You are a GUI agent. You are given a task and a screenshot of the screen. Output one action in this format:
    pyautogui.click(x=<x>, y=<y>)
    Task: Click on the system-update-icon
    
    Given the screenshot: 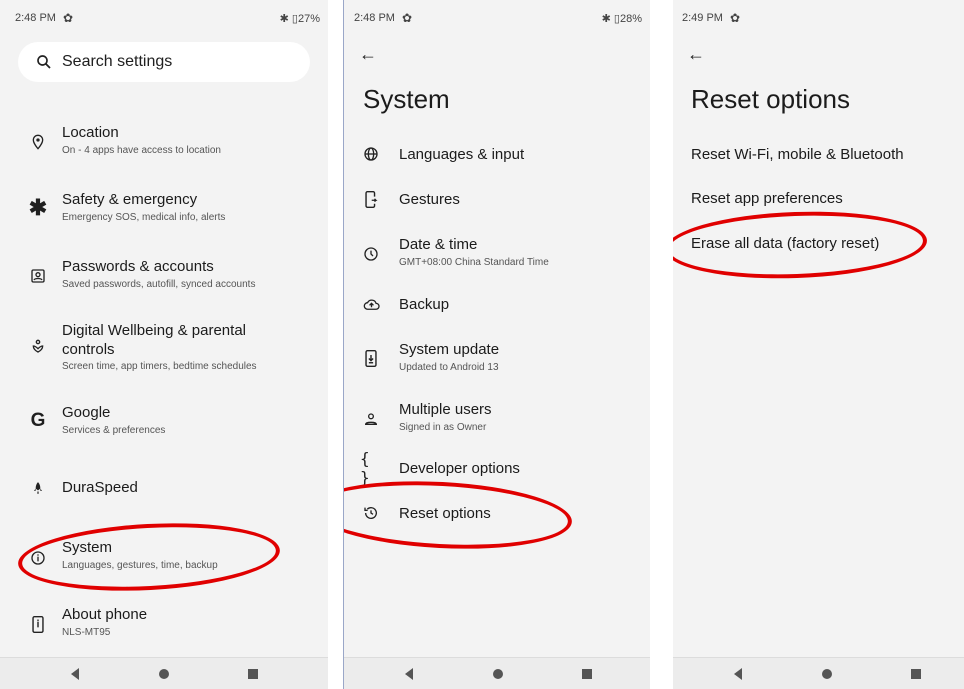 What is the action you would take?
    pyautogui.click(x=371, y=358)
    